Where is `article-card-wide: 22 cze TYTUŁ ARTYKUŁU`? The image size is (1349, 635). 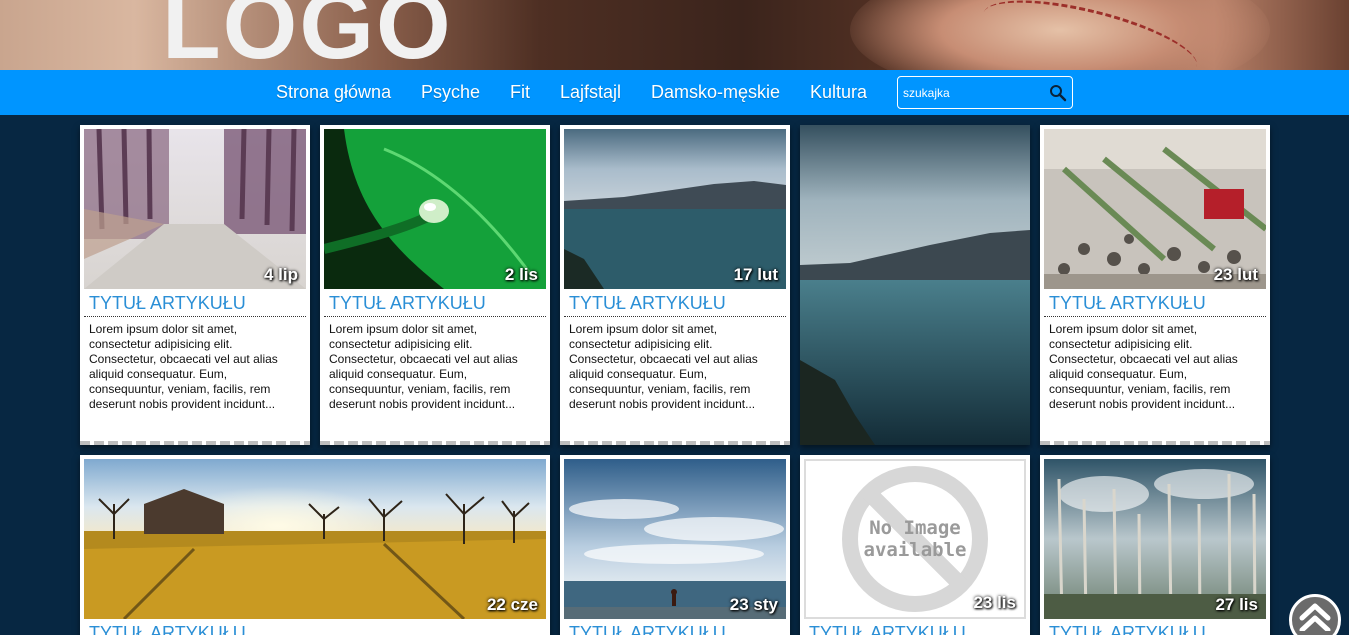
article-card-wide: 22 cze TYTUŁ ARTYKUŁU is located at coordinates (315, 545).